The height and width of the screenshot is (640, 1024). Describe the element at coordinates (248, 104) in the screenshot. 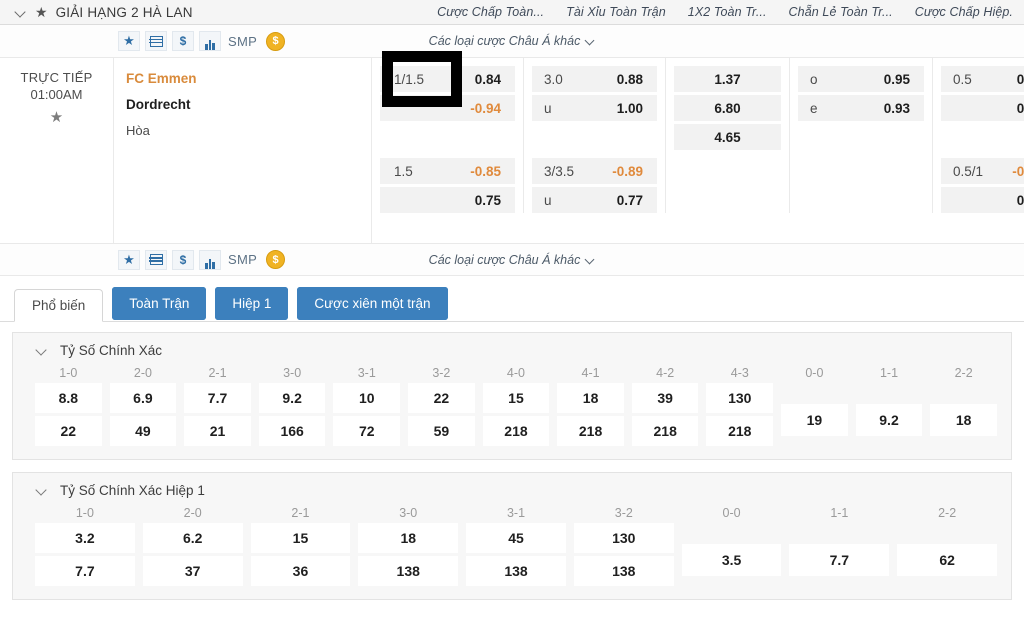

I see `away-team-name: Dordrecht` at that location.